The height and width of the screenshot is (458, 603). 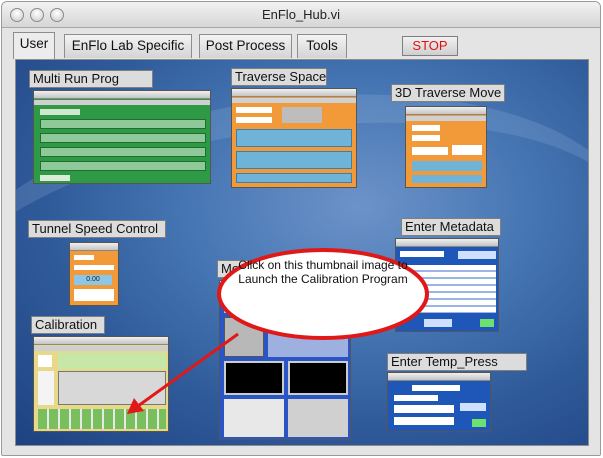 I want to click on thumbnail-multi-run-prog, so click(x=122, y=137).